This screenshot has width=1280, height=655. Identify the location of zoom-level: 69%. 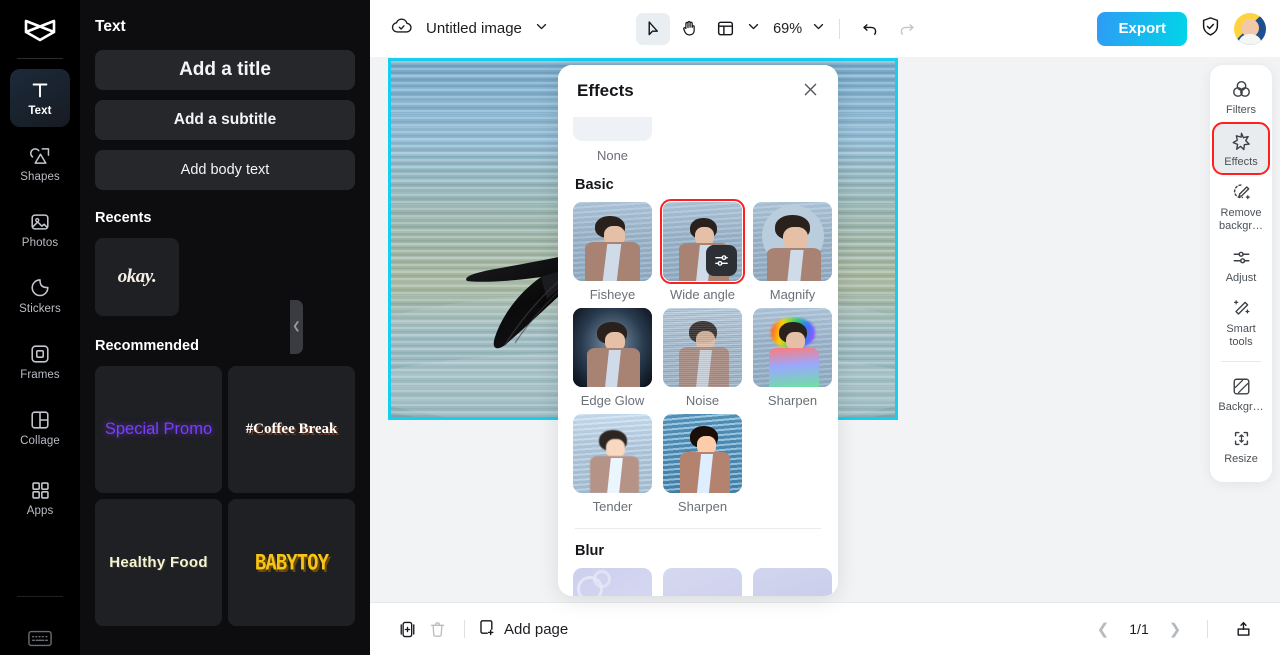
(787, 29).